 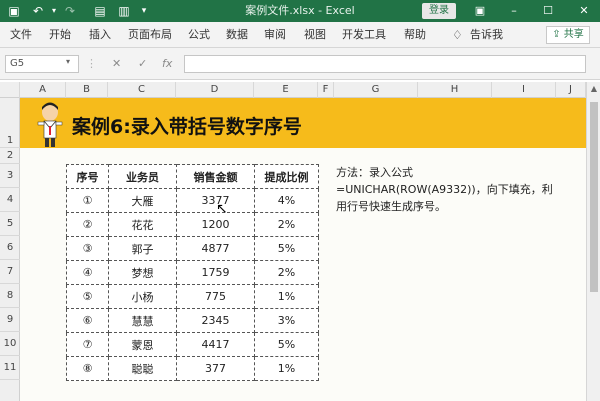 What do you see at coordinates (457, 35) in the screenshot?
I see `lightbulb-icon: ♢` at bounding box center [457, 35].